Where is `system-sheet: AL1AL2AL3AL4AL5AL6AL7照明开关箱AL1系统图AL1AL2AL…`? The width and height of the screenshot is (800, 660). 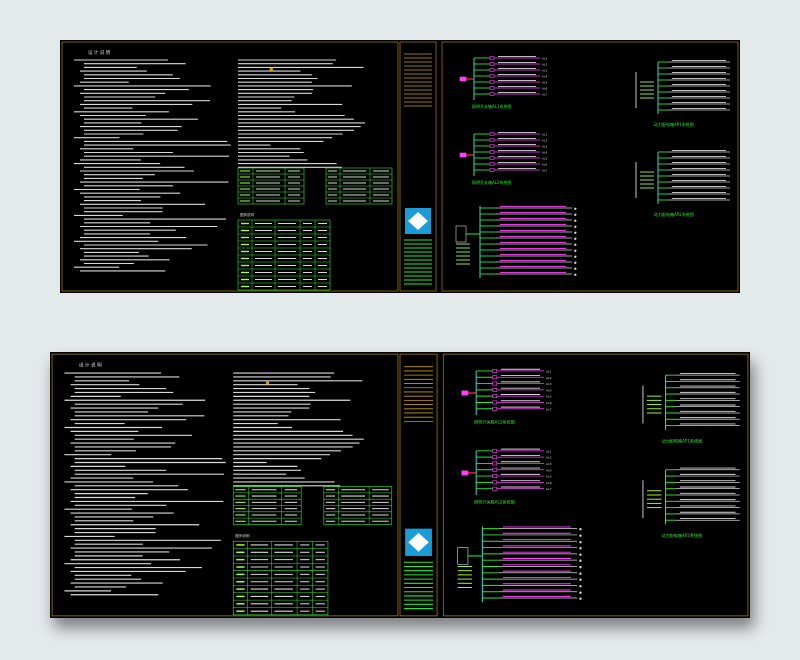
system-sheet: AL1AL2AL3AL4AL5AL6AL7照明开关箱AL1系统图AL1AL2AL… is located at coordinates (590, 166).